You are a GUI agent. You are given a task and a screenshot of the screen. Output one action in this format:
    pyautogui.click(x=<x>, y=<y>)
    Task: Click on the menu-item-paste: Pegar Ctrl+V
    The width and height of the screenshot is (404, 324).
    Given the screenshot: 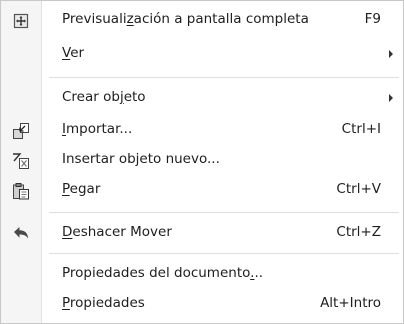 What is the action you would take?
    pyautogui.click(x=202, y=190)
    